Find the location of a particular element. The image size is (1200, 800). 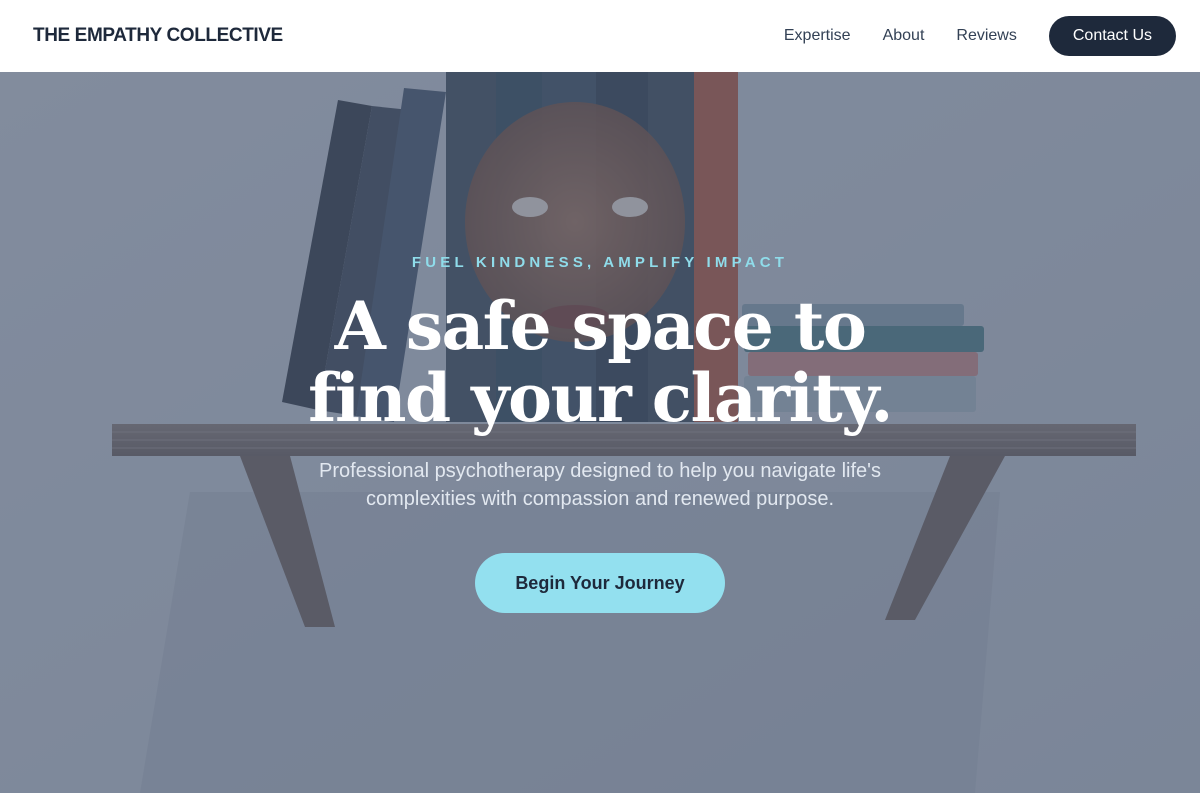

hero-eyebrow: FUEL KINDNESS, AMPLIFY IMPACT is located at coordinates (600, 262).